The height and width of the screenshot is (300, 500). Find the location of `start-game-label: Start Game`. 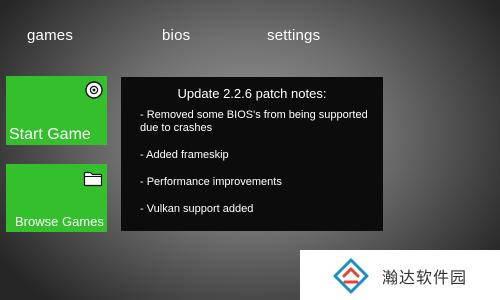

start-game-label: Start Game is located at coordinates (50, 134).